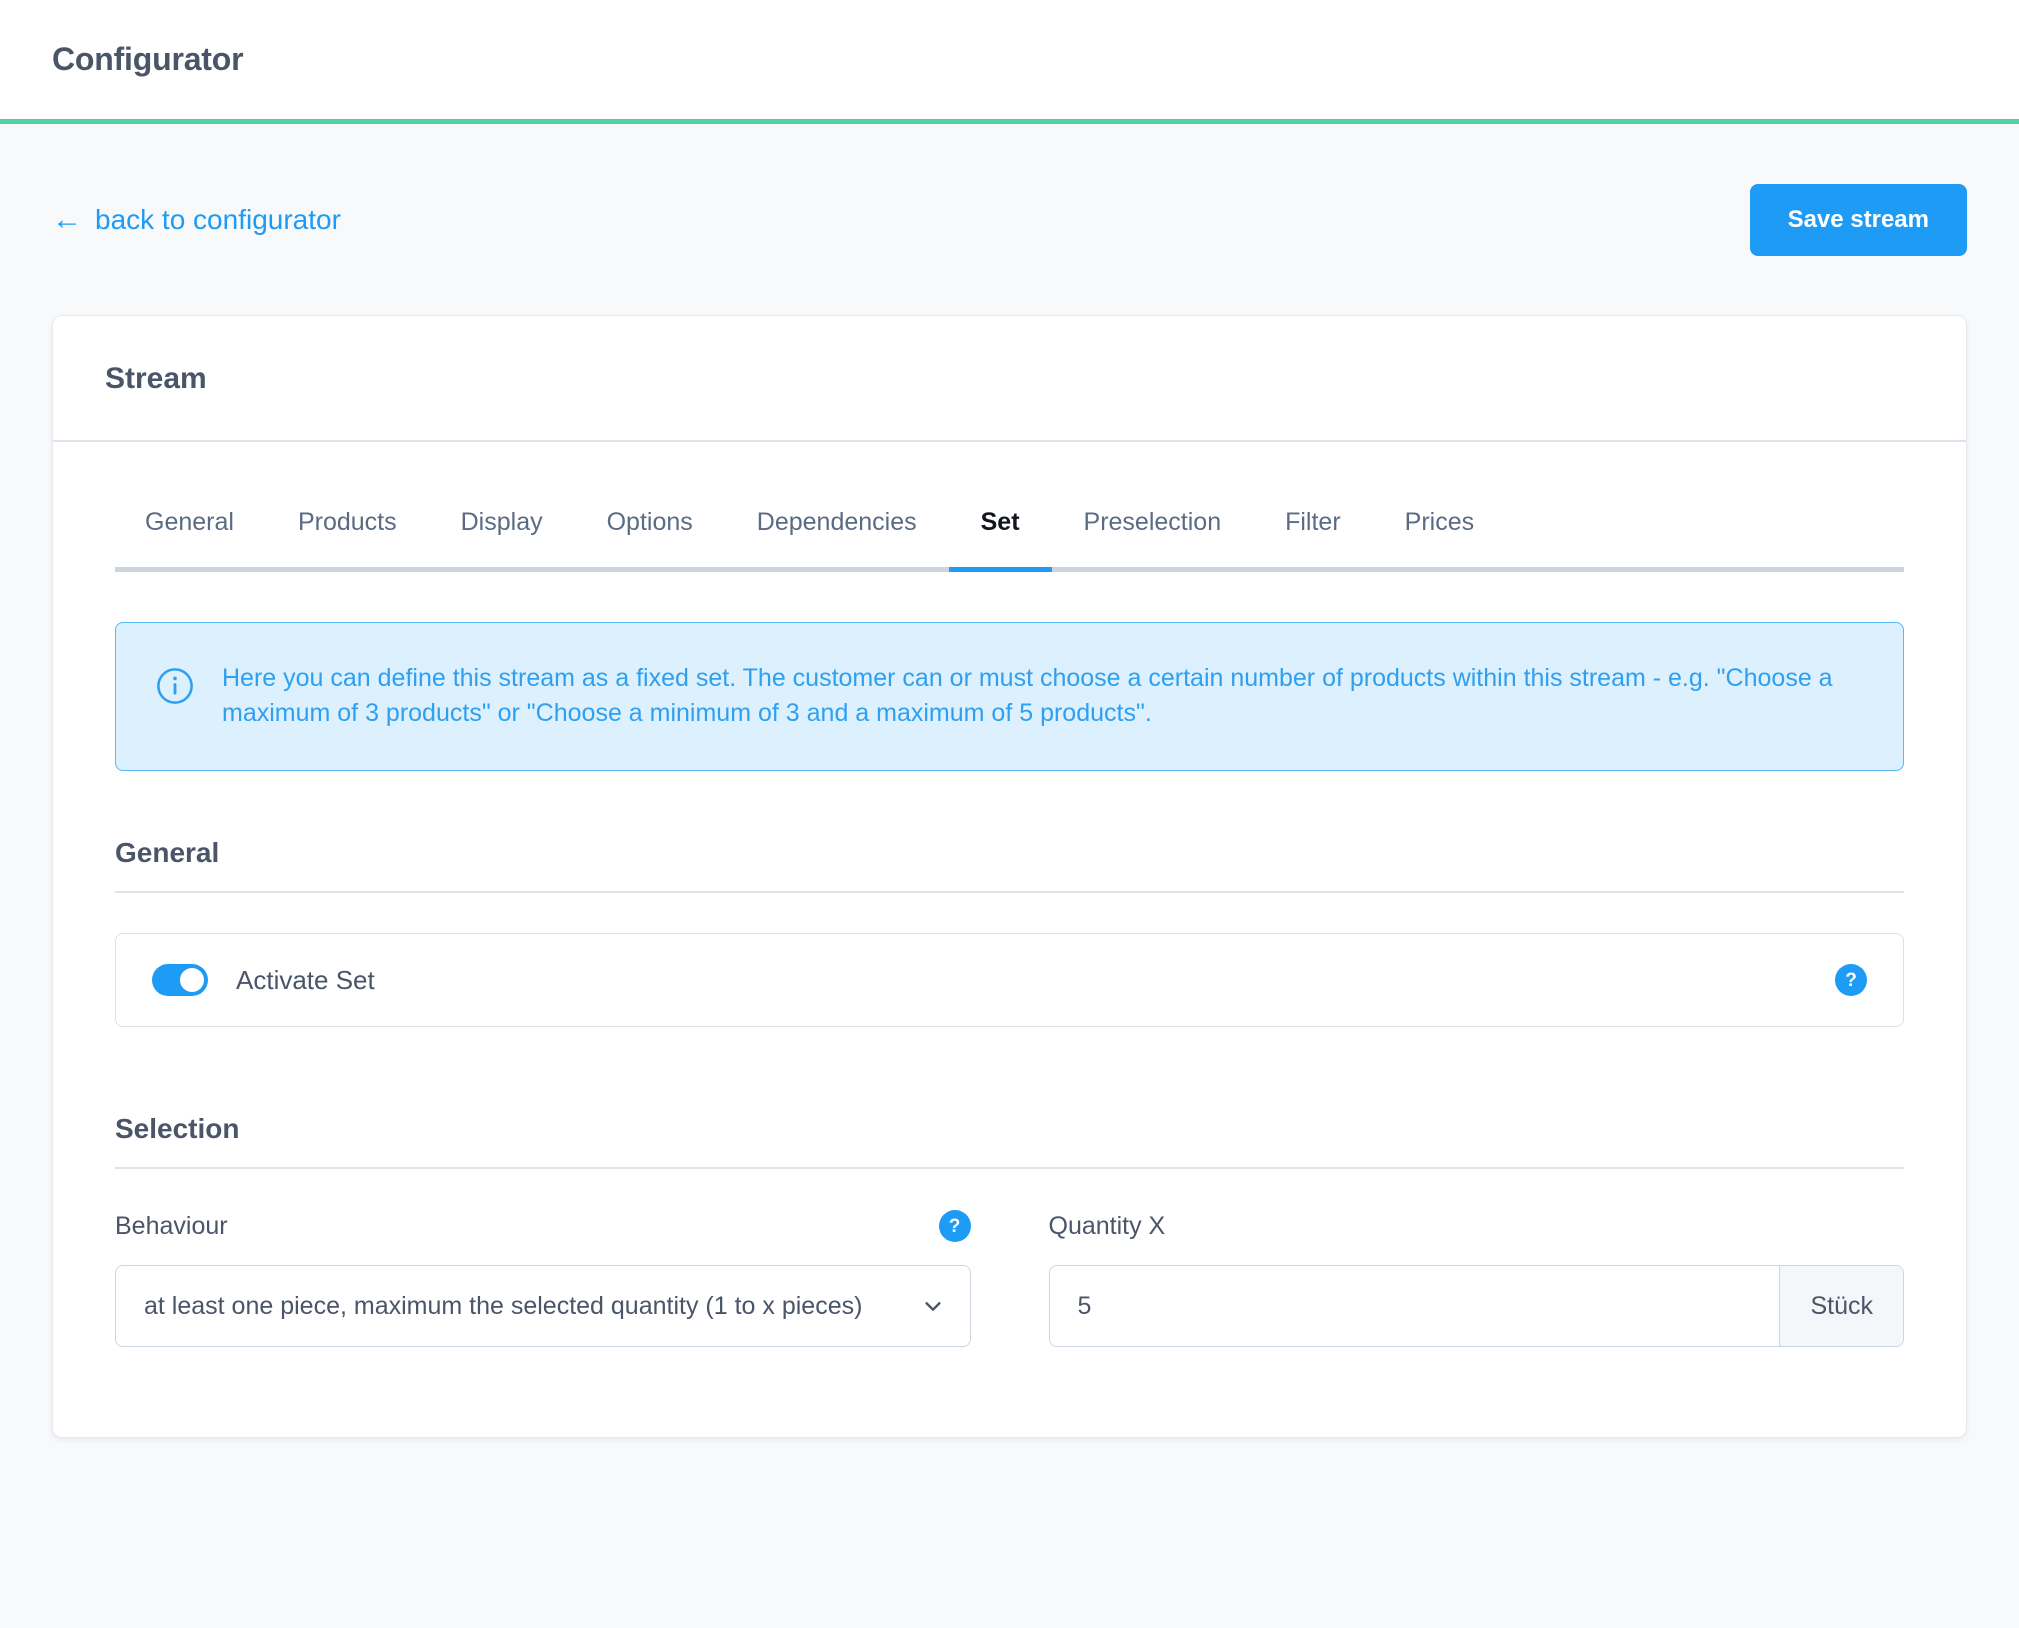 The image size is (2019, 1628). Describe the element at coordinates (954, 1226) in the screenshot. I see `behaviour-help-icon: ?` at that location.